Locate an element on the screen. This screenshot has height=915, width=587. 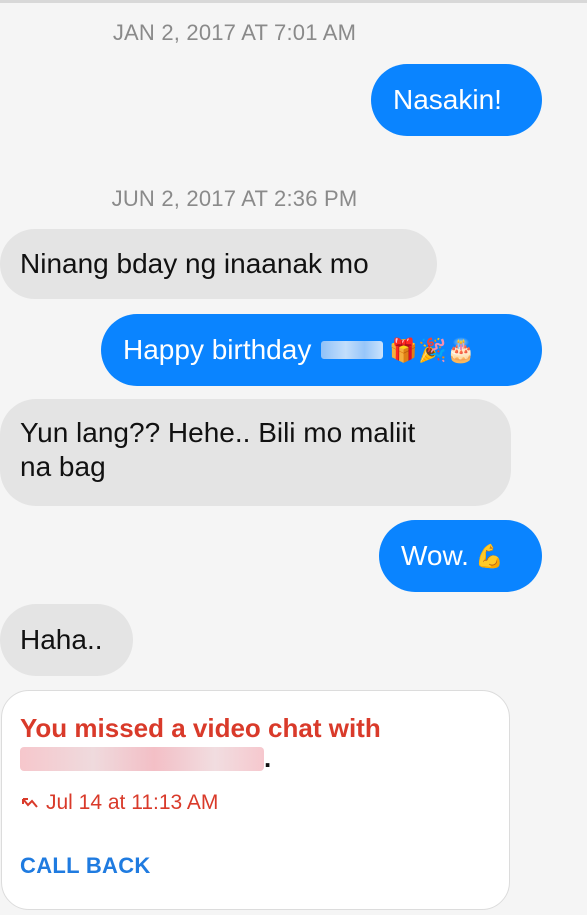
redacted-name is located at coordinates (352, 350).